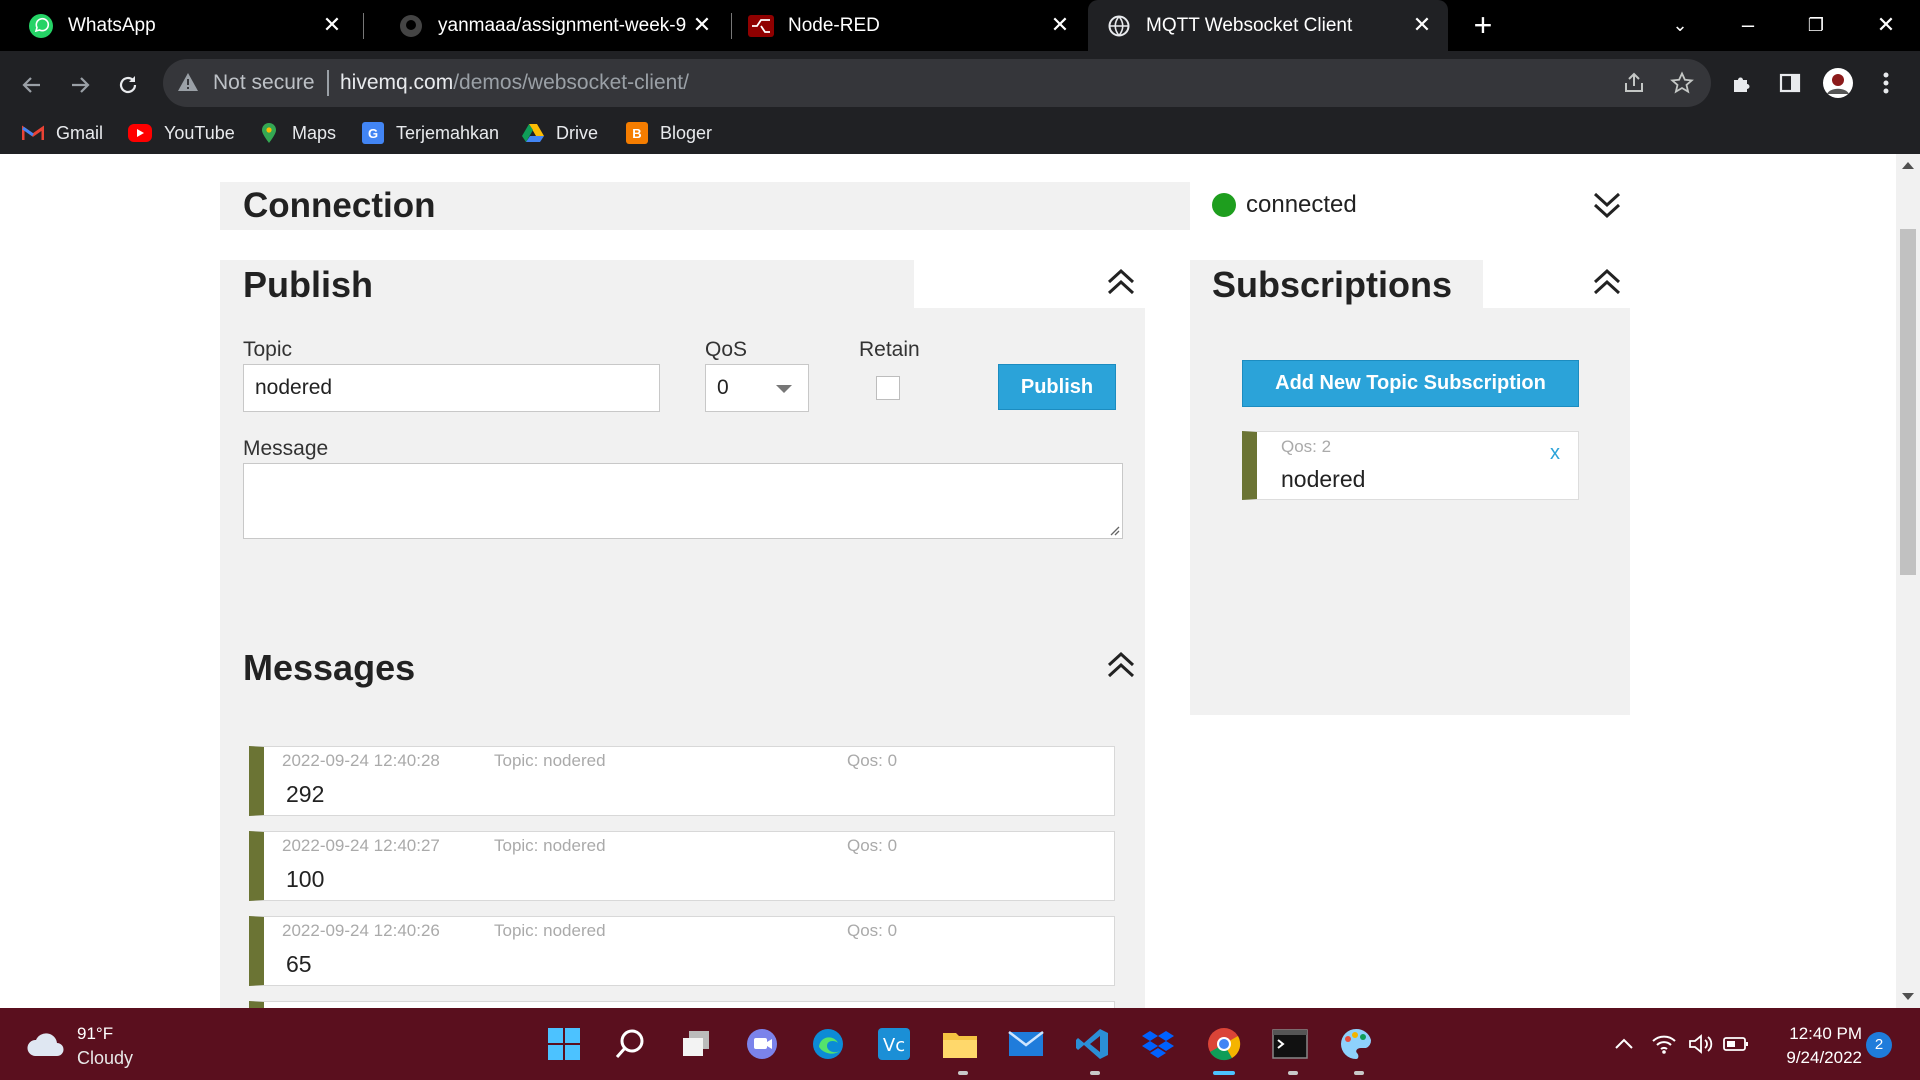 Image resolution: width=1920 pixels, height=1080 pixels. I want to click on page-scrollbar, so click(1908, 581).